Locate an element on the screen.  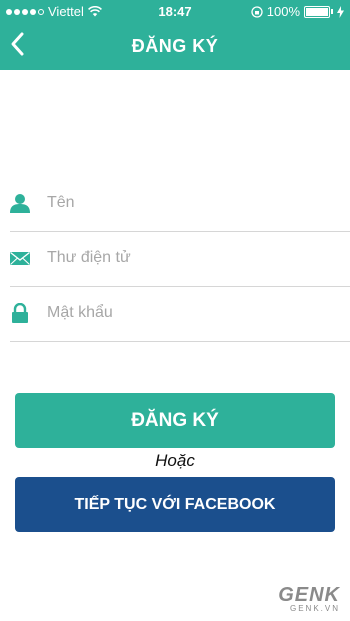
nav-bar: ĐĂNG KÝ is located at coordinates (175, 46).